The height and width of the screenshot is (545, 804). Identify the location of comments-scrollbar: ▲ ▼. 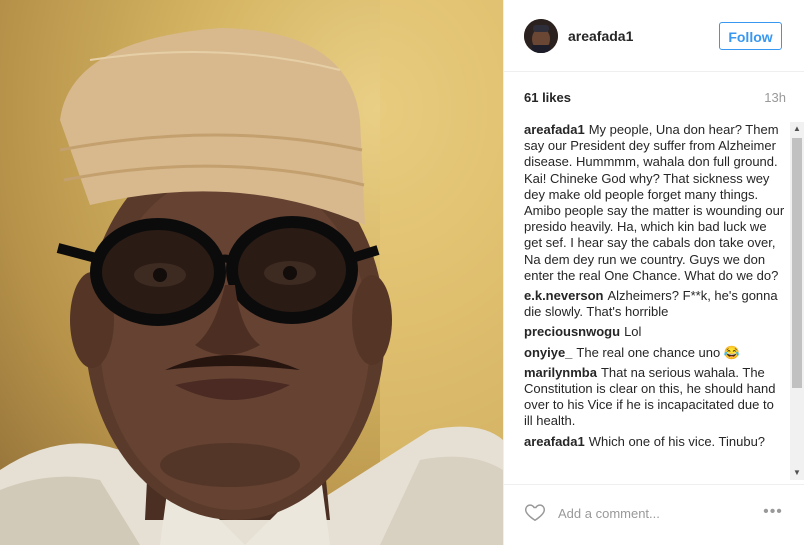
(797, 301).